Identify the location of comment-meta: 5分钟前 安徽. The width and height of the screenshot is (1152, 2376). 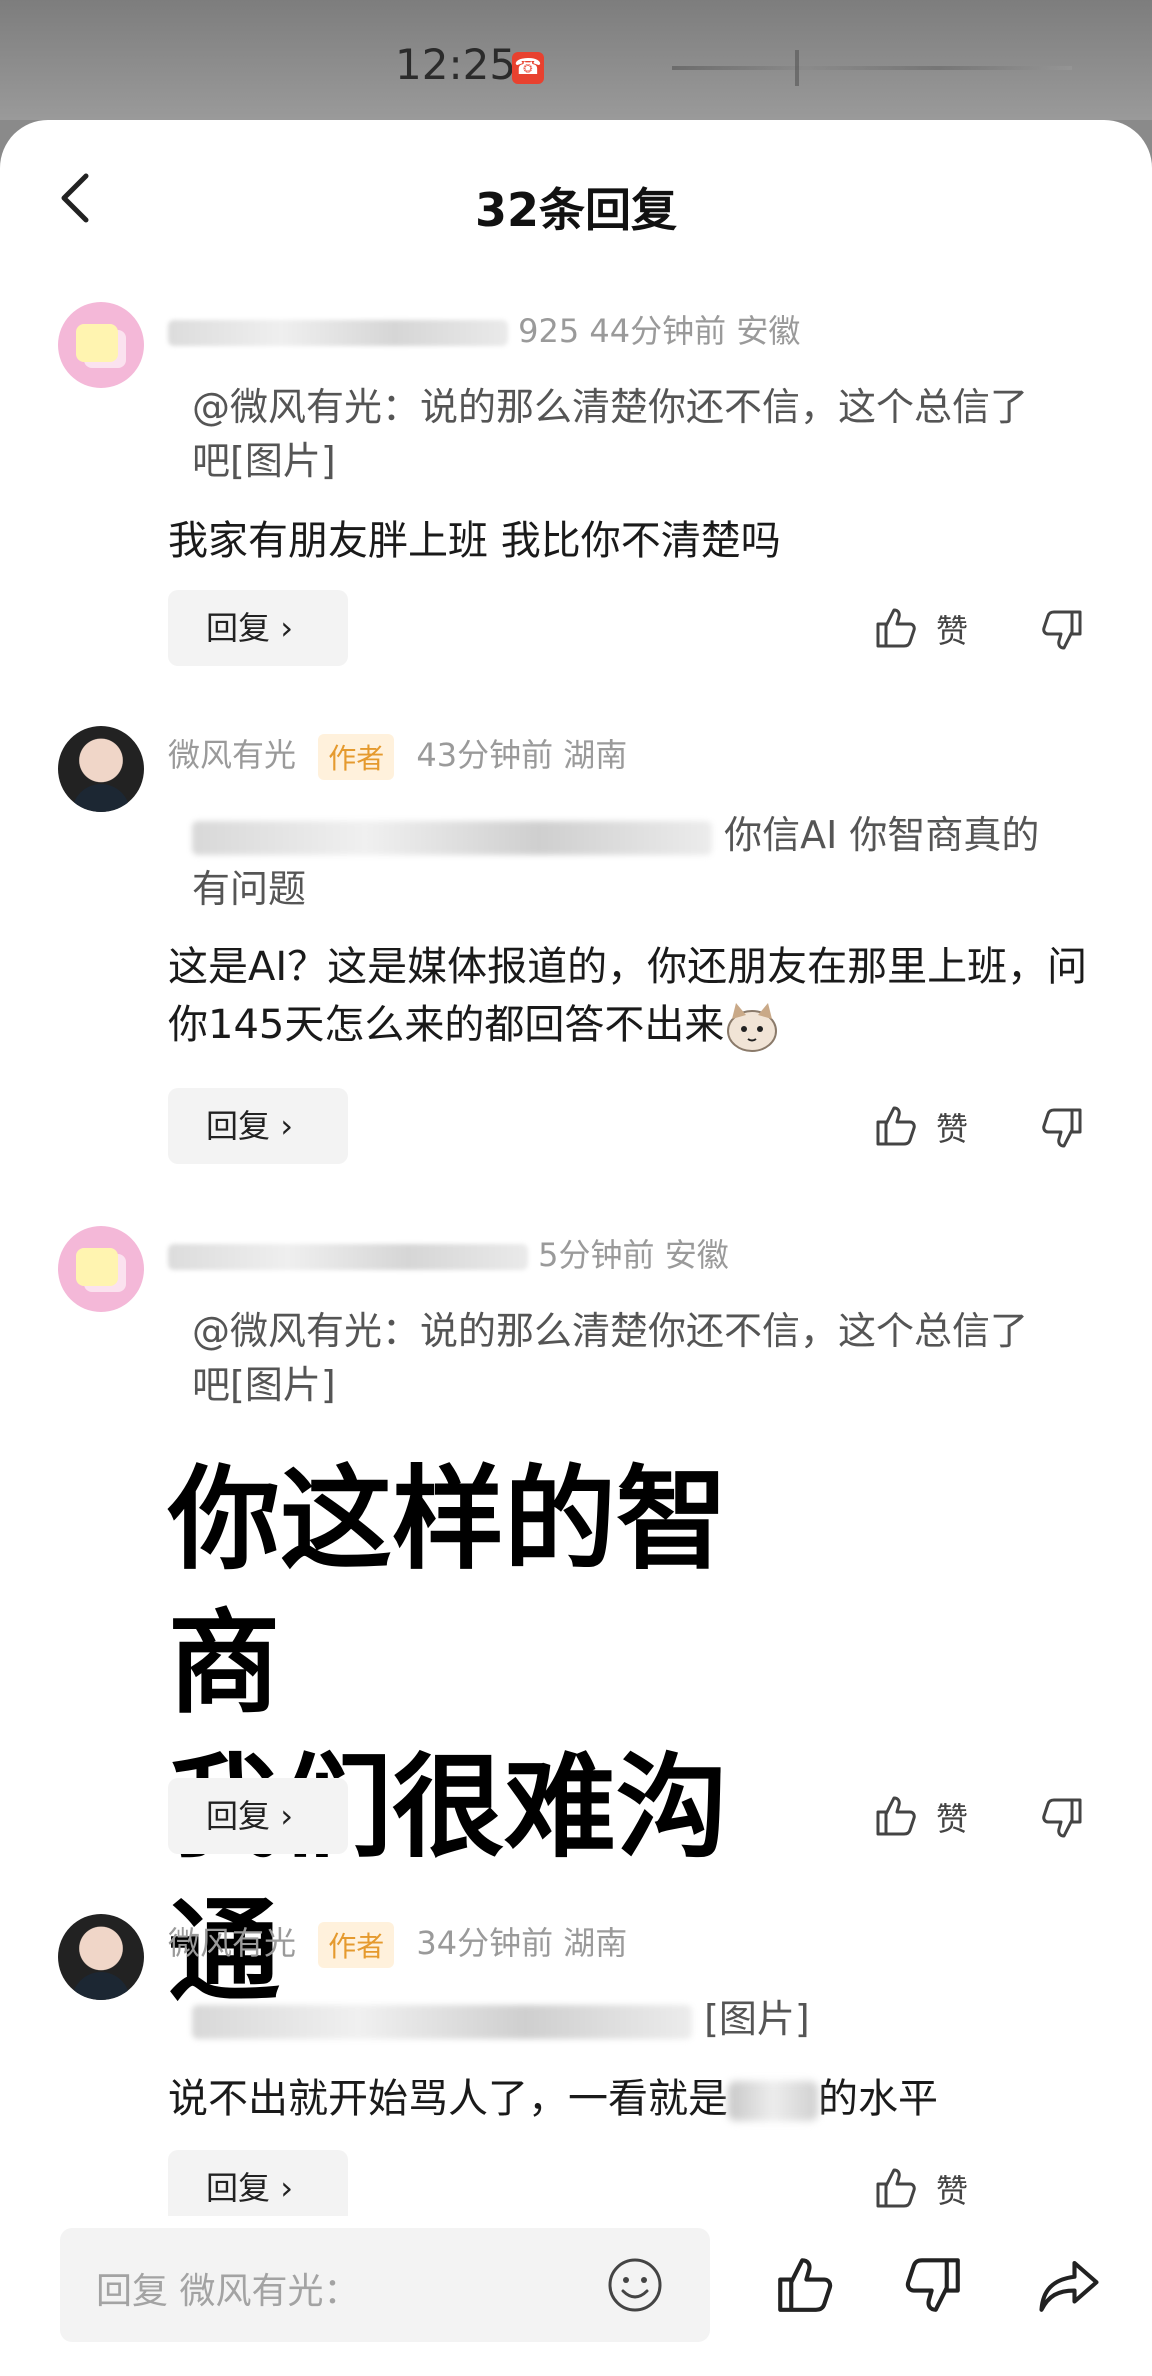
(448, 1253).